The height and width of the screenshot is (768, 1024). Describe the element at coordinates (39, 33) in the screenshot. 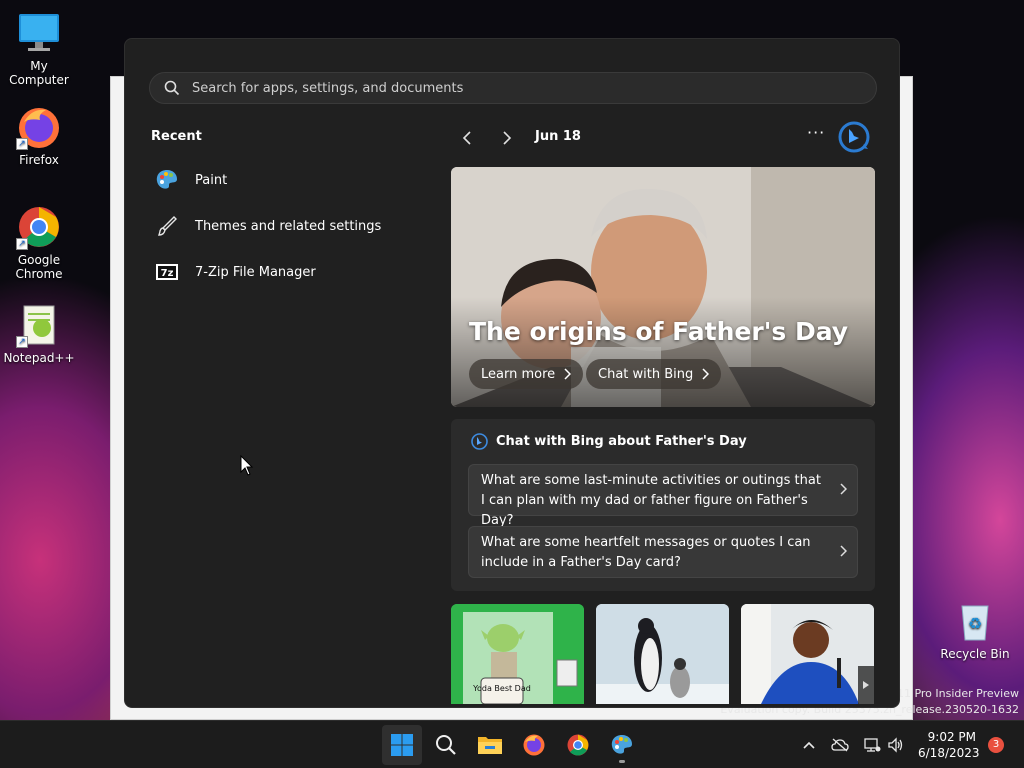

I see `monitor-icon` at that location.